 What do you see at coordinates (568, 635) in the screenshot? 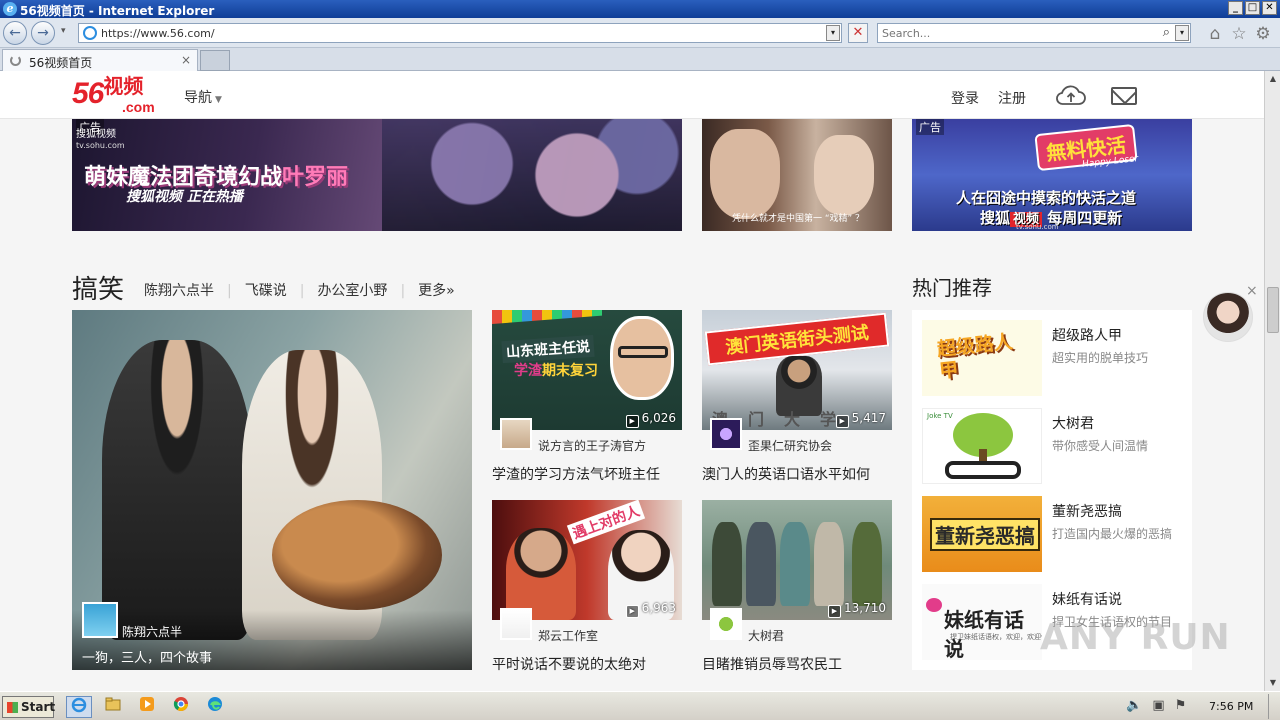
I see `card-author: 郑云工作室` at bounding box center [568, 635].